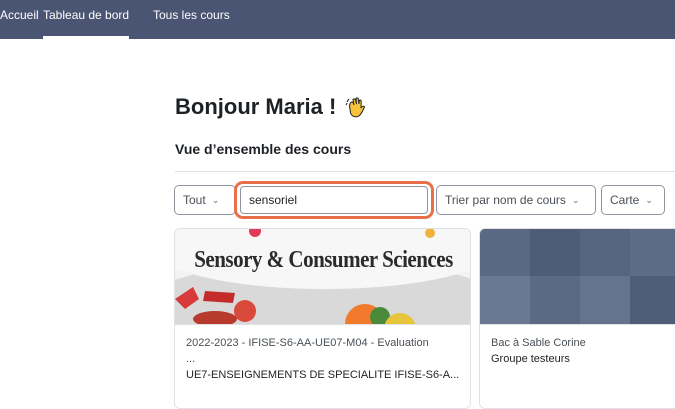 This screenshot has width=675, height=409. I want to click on top-navbar: Accueil Tableau de bord Tous les cours, so click(337, 19).